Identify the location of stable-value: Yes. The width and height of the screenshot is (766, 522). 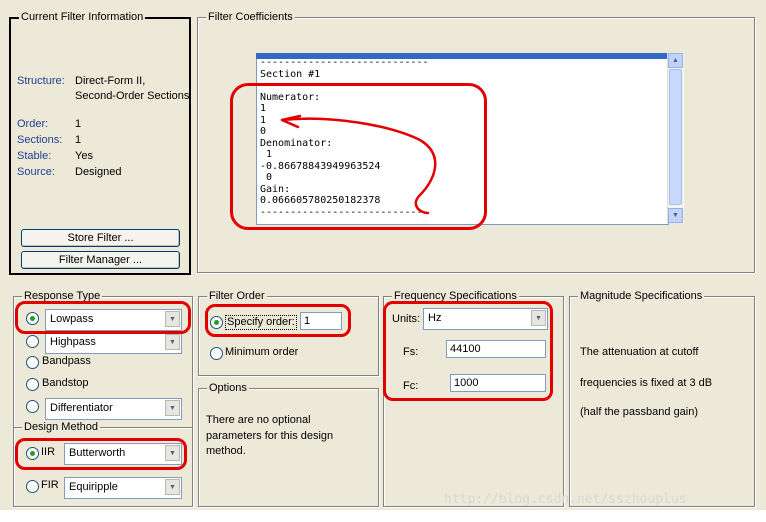
(84, 156).